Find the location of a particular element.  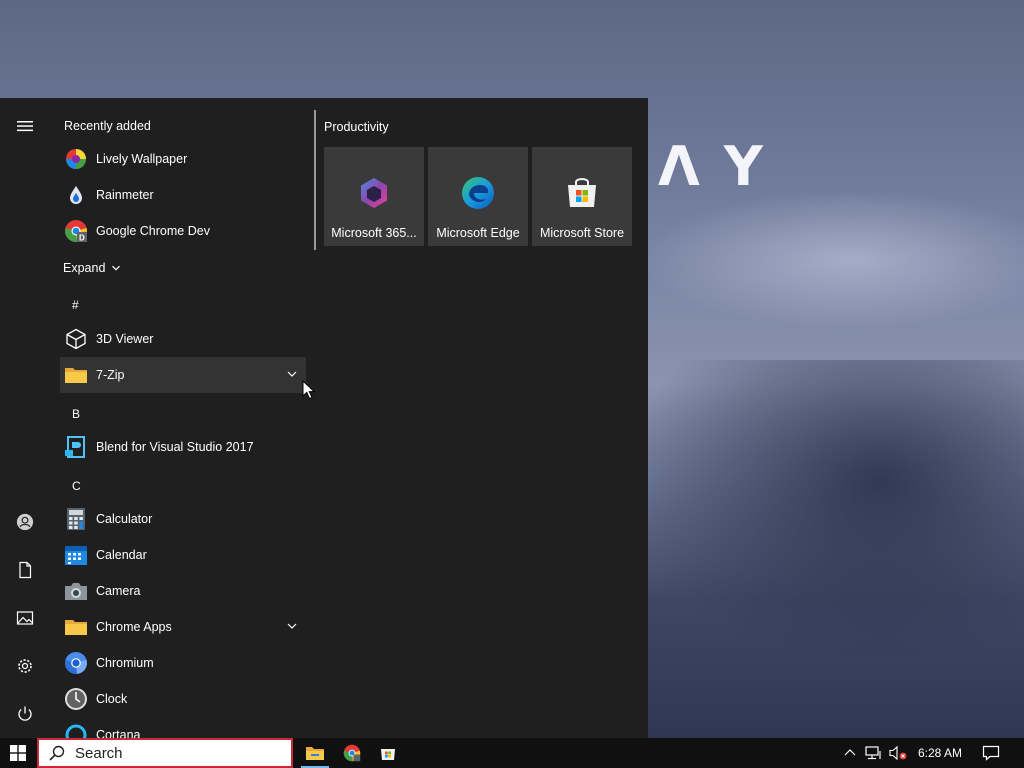

blend-icon is located at coordinates (76, 447).